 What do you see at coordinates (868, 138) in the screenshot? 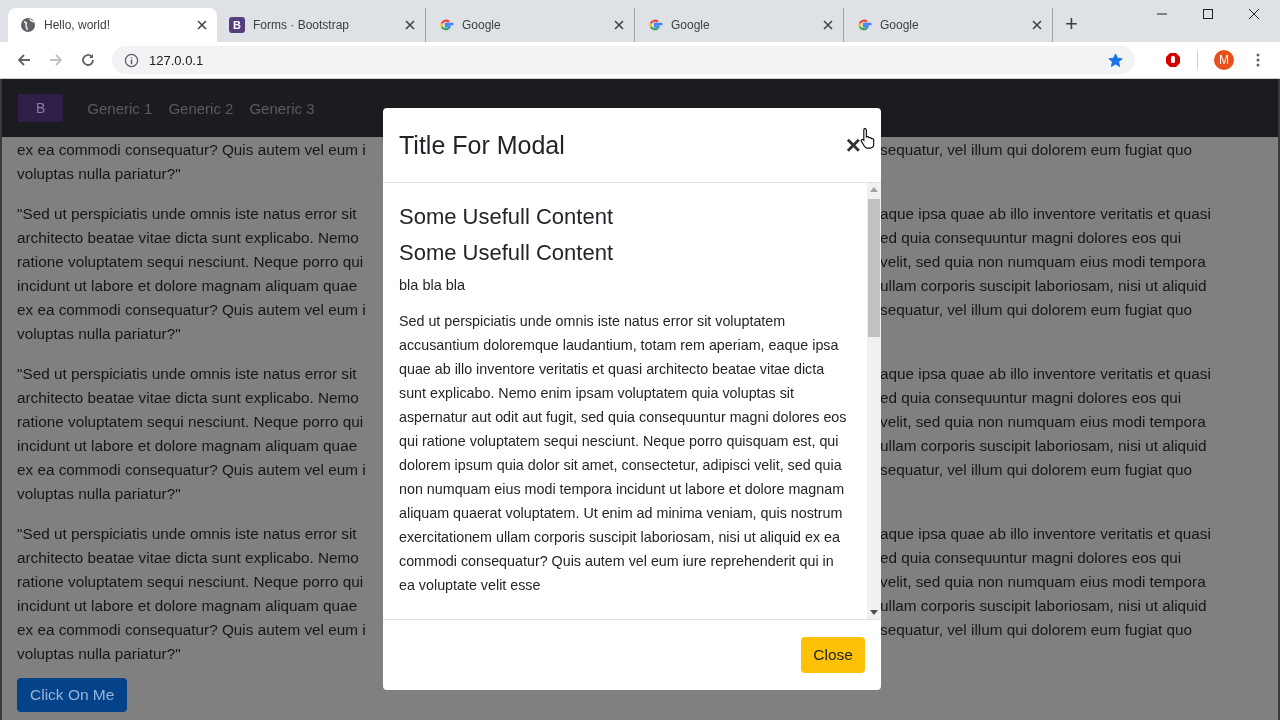
I see `hand-cursor-icon` at bounding box center [868, 138].